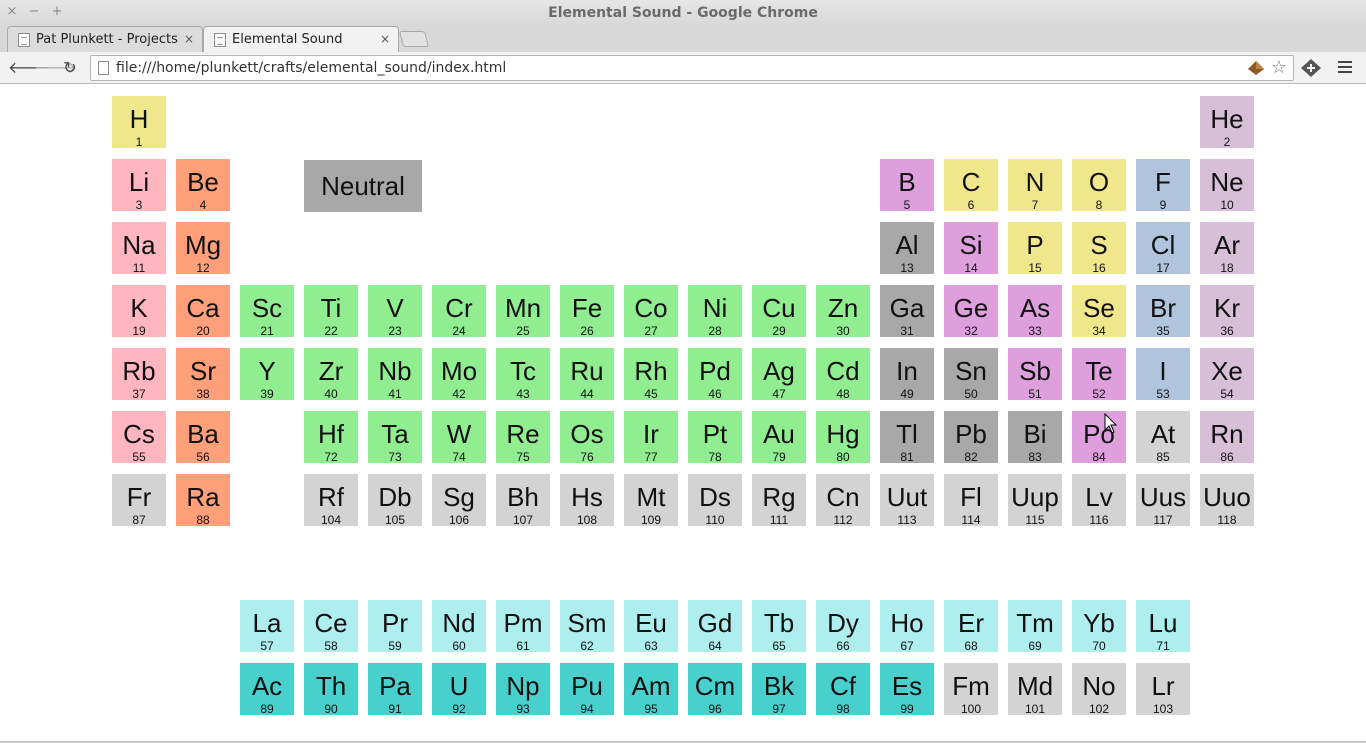  Describe the element at coordinates (1163, 311) in the screenshot. I see `element-br: Br 35` at that location.